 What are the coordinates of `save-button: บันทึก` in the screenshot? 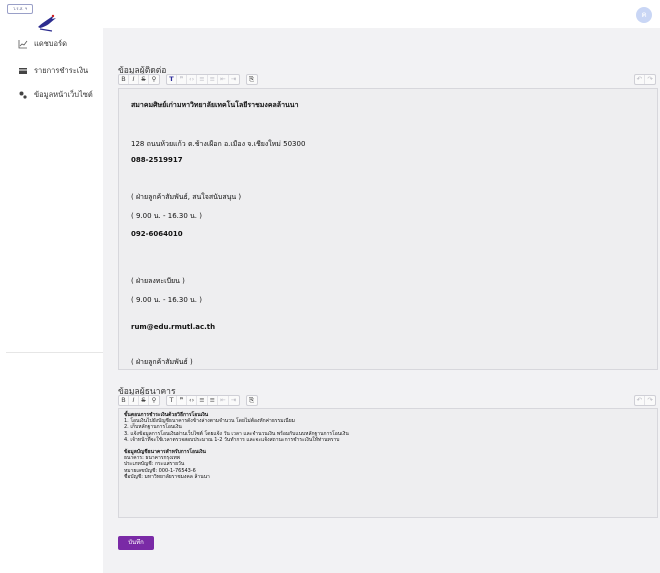 It's located at (136, 543).